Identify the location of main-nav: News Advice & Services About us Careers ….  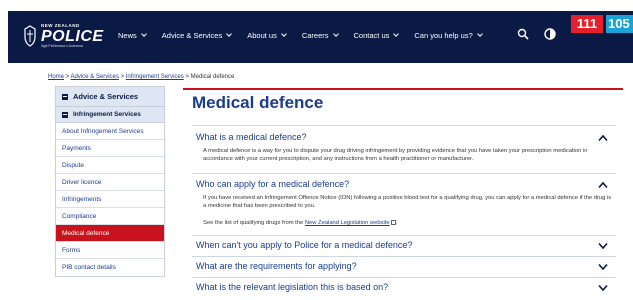
(308, 35).